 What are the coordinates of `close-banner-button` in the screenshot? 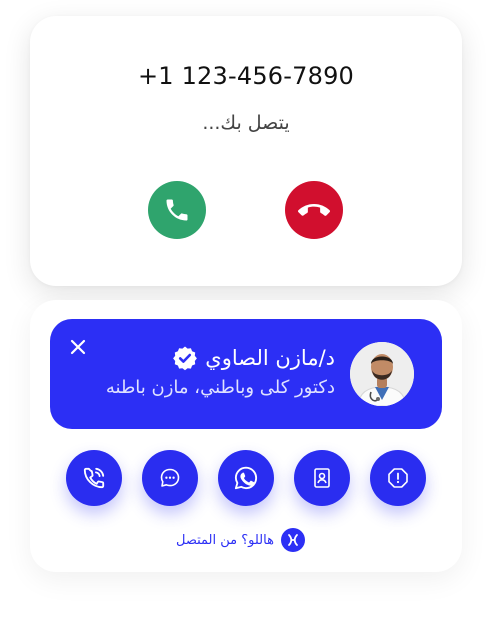 It's located at (78, 347).